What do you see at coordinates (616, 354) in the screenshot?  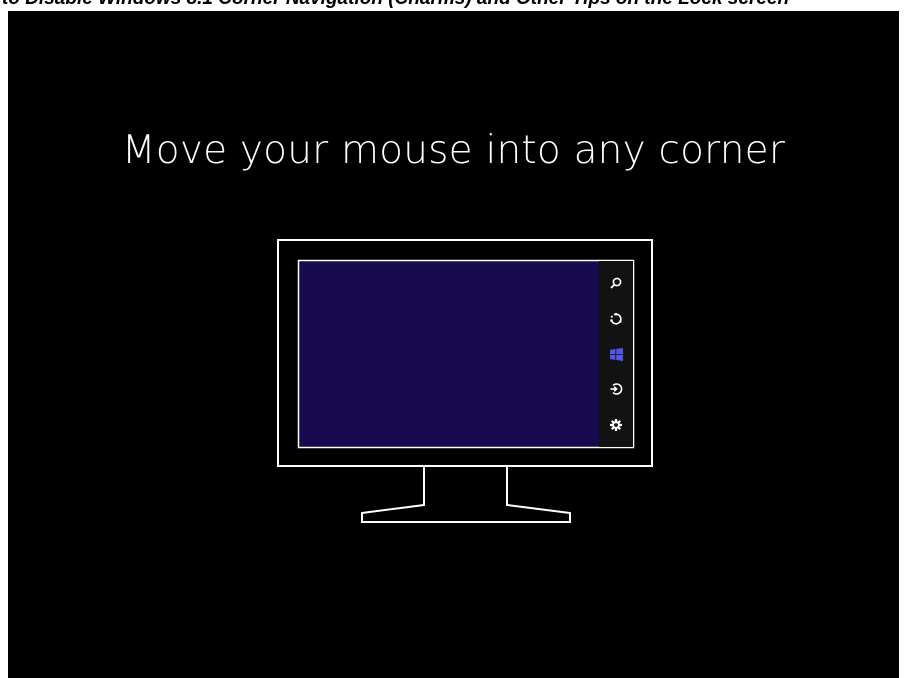 I see `windows-logo-icon` at bounding box center [616, 354].